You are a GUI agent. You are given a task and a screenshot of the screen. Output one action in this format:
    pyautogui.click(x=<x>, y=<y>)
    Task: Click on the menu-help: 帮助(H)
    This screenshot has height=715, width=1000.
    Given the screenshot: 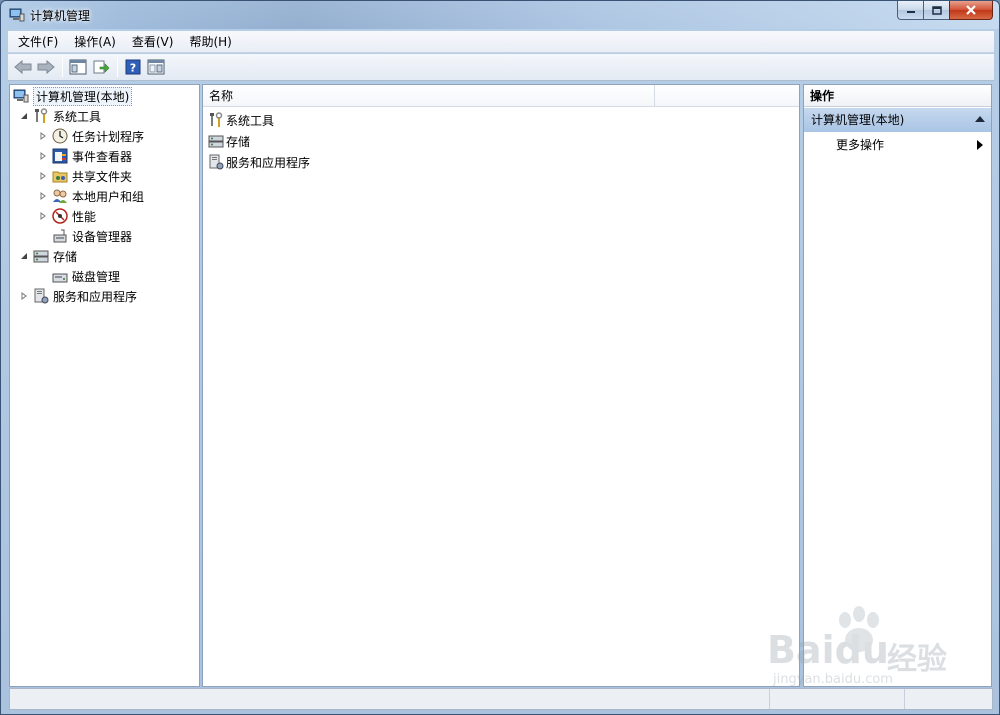 What is the action you would take?
    pyautogui.click(x=210, y=42)
    